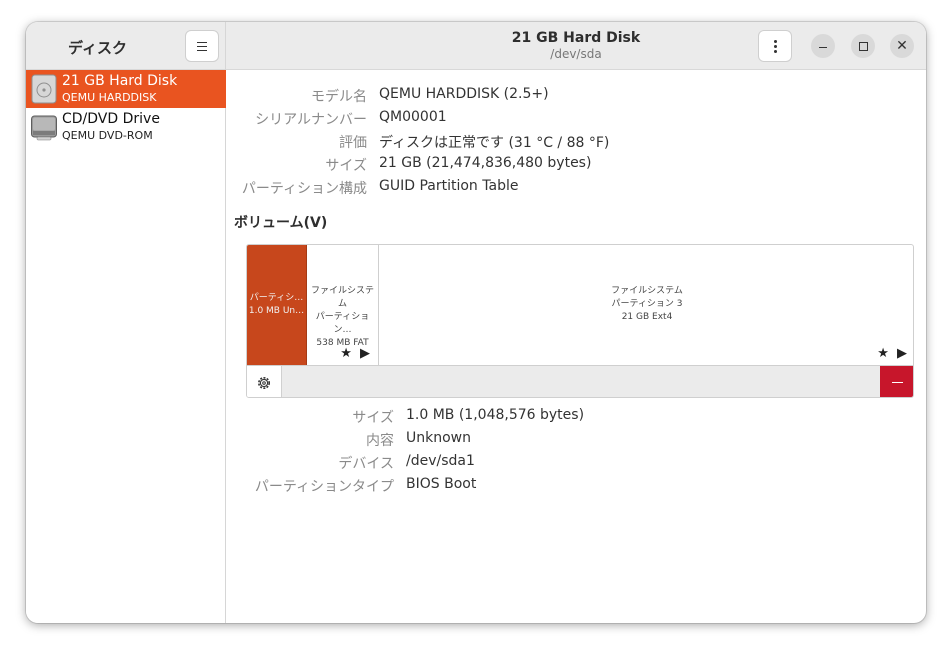 This screenshot has height=652, width=952. What do you see at coordinates (324, 487) in the screenshot?
I see `info-label: パーティションタイプ` at bounding box center [324, 487].